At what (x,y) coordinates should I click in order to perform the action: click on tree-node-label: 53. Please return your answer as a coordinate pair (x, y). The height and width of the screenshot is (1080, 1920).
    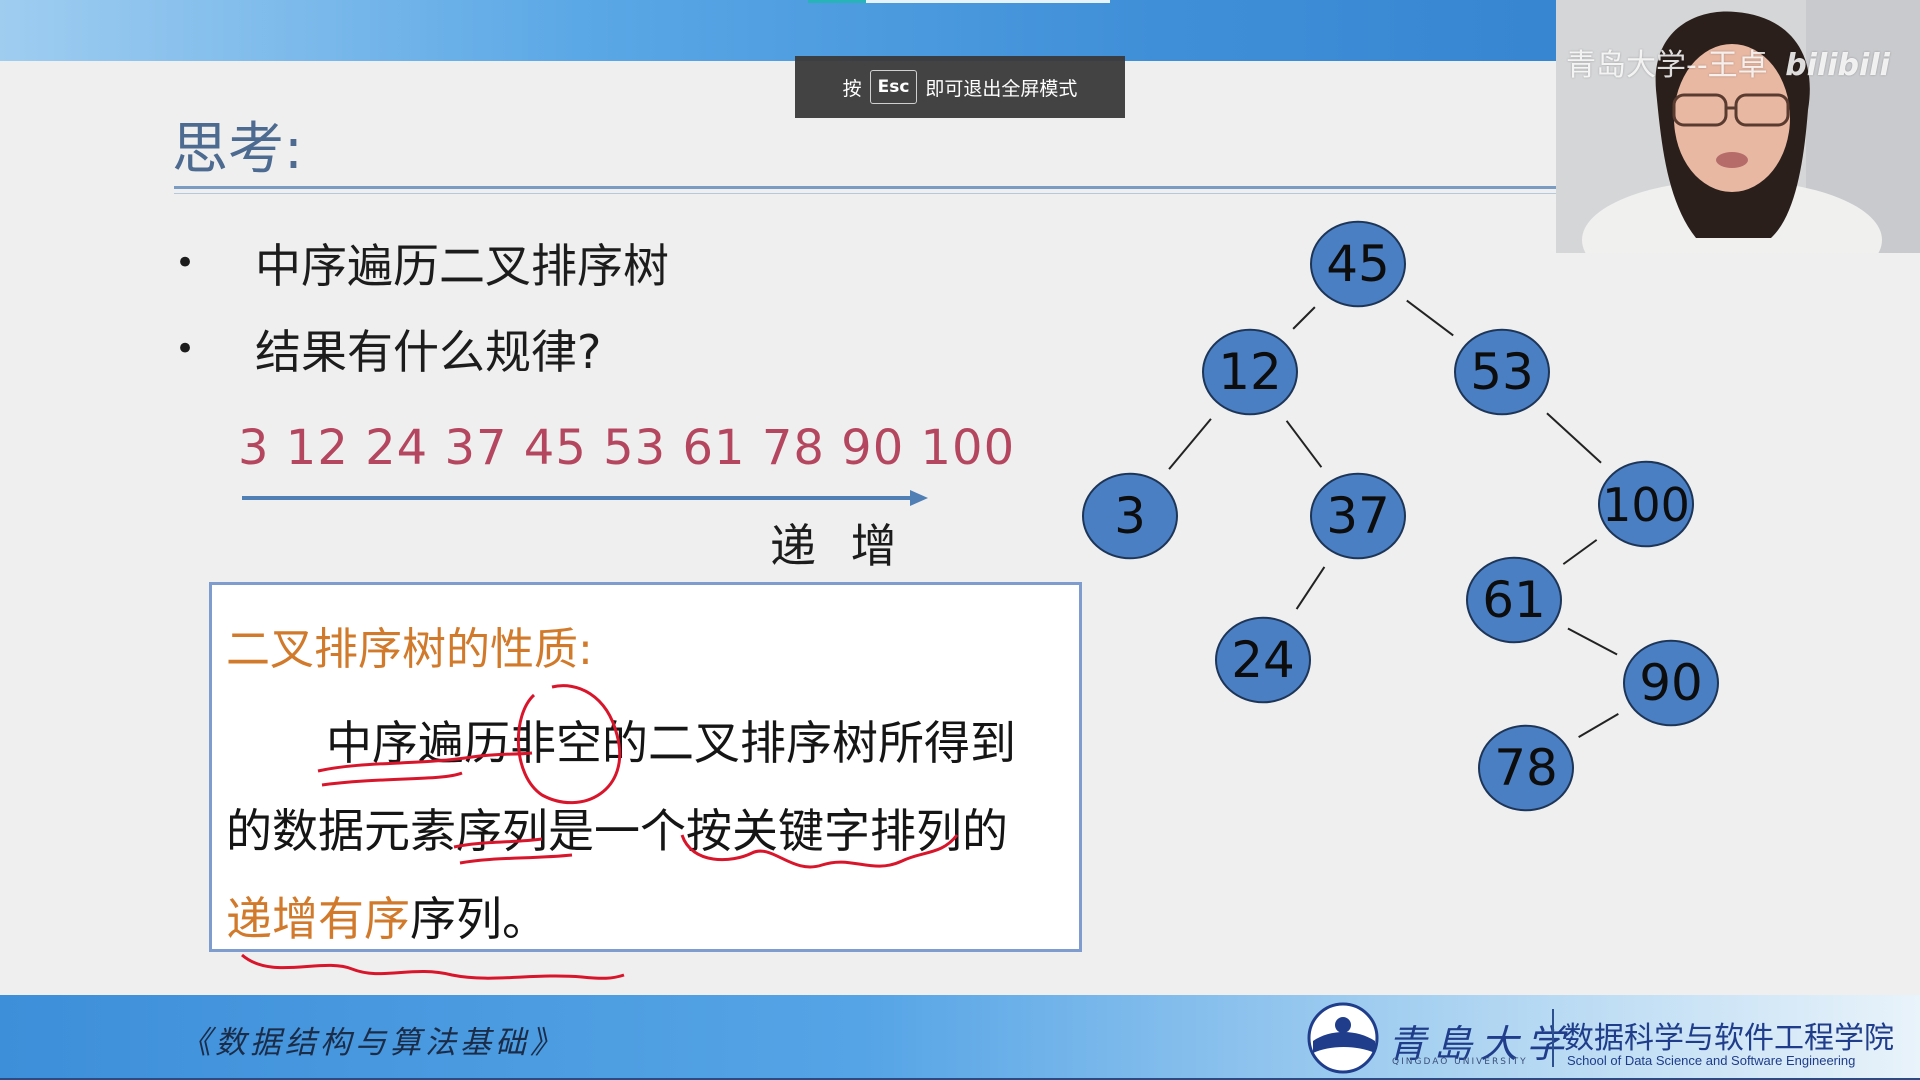
    Looking at the image, I should click on (1502, 372).